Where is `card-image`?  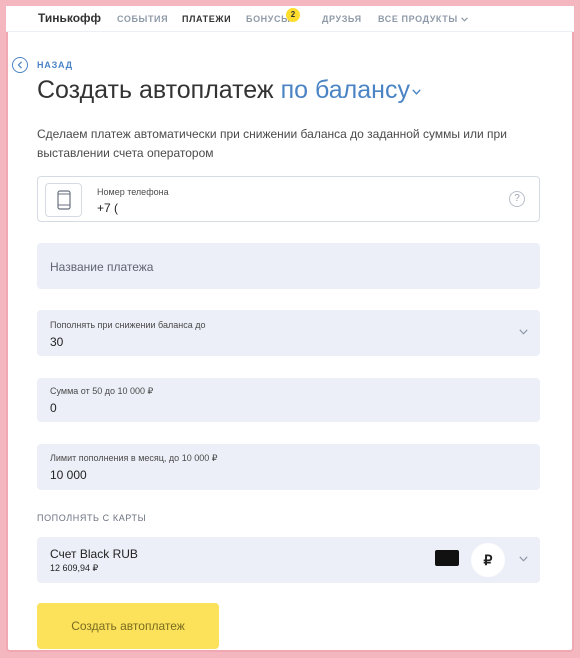 card-image is located at coordinates (447, 558).